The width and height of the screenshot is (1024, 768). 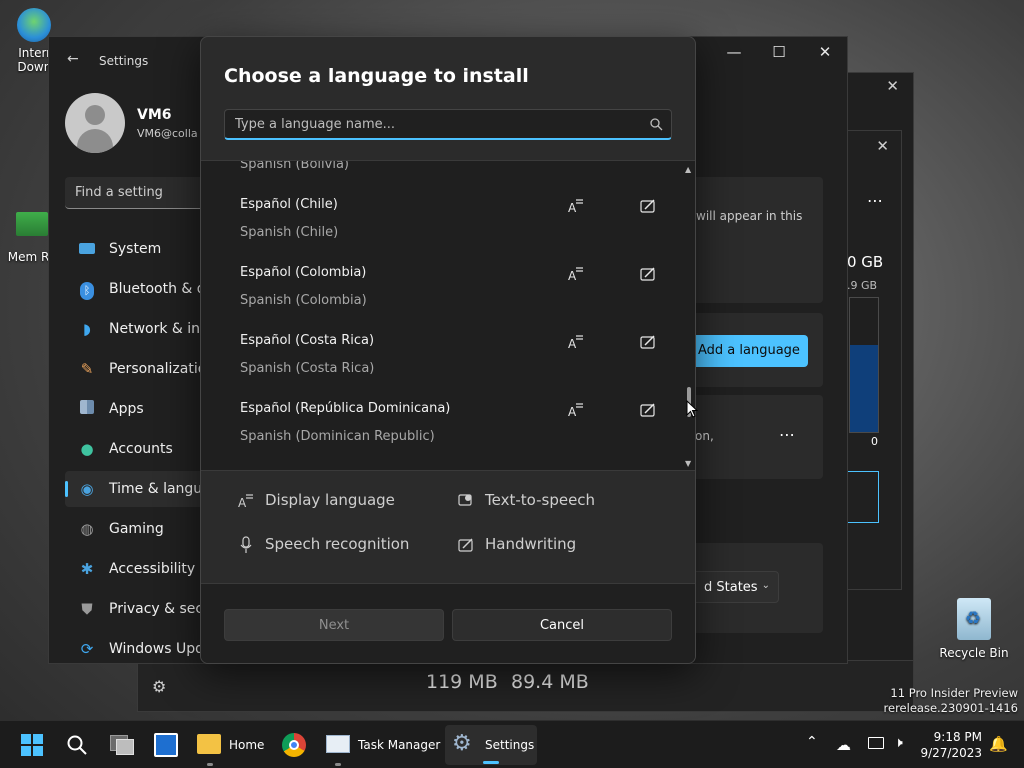 I want to click on desktop-icon-recycle-bin: ♻ Recycle Bin, so click(x=974, y=629).